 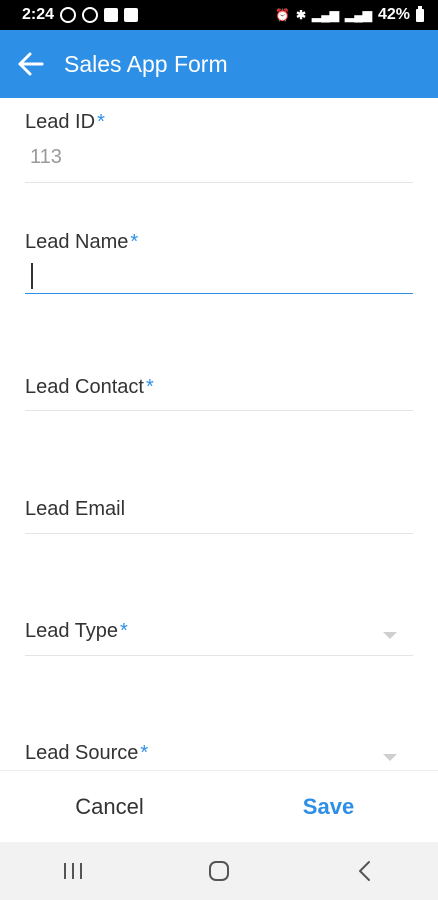 I want to click on alarm-icon: ⏰, so click(x=282, y=15).